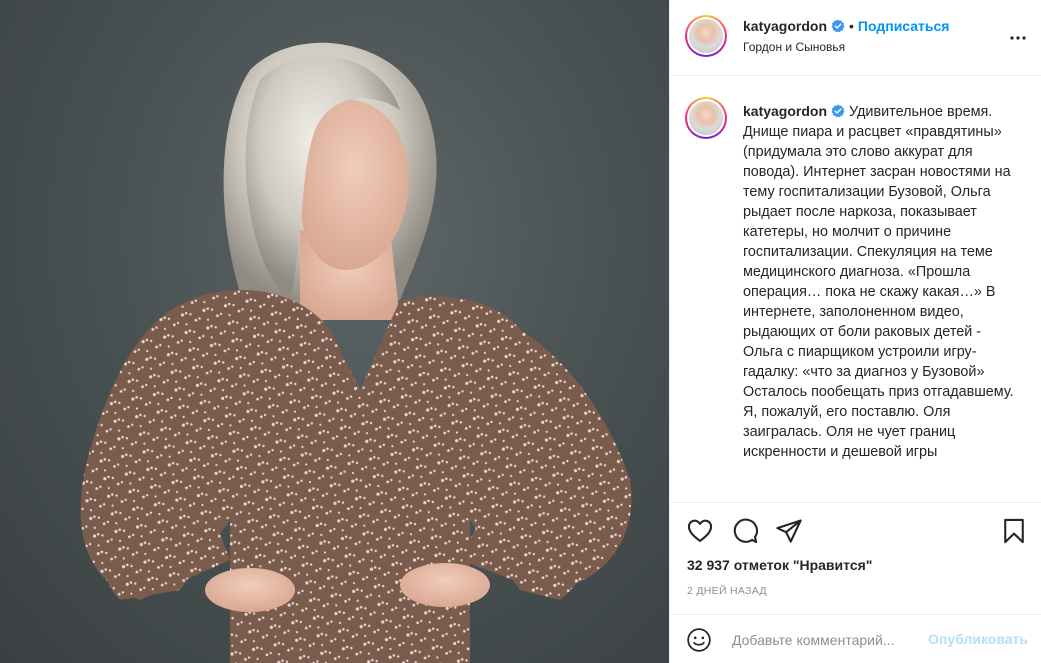 This screenshot has height=663, width=1041. I want to click on follow-button: Подписаться, so click(904, 26).